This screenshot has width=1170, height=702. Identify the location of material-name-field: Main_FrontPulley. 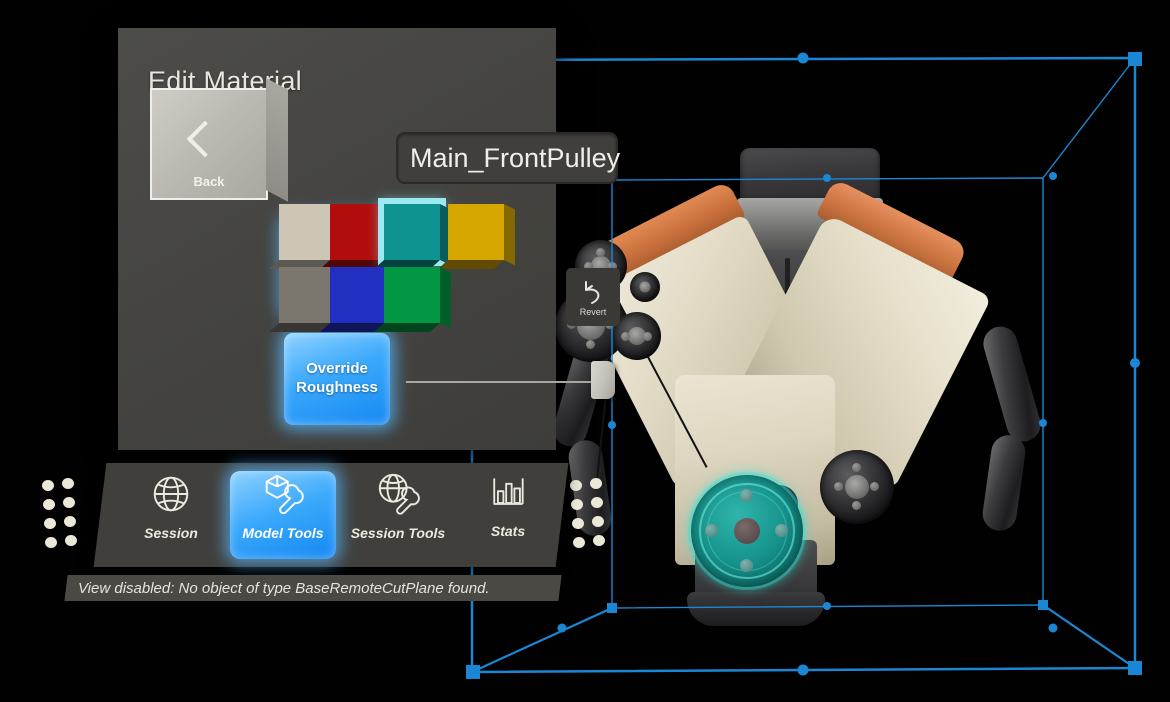
(508, 158).